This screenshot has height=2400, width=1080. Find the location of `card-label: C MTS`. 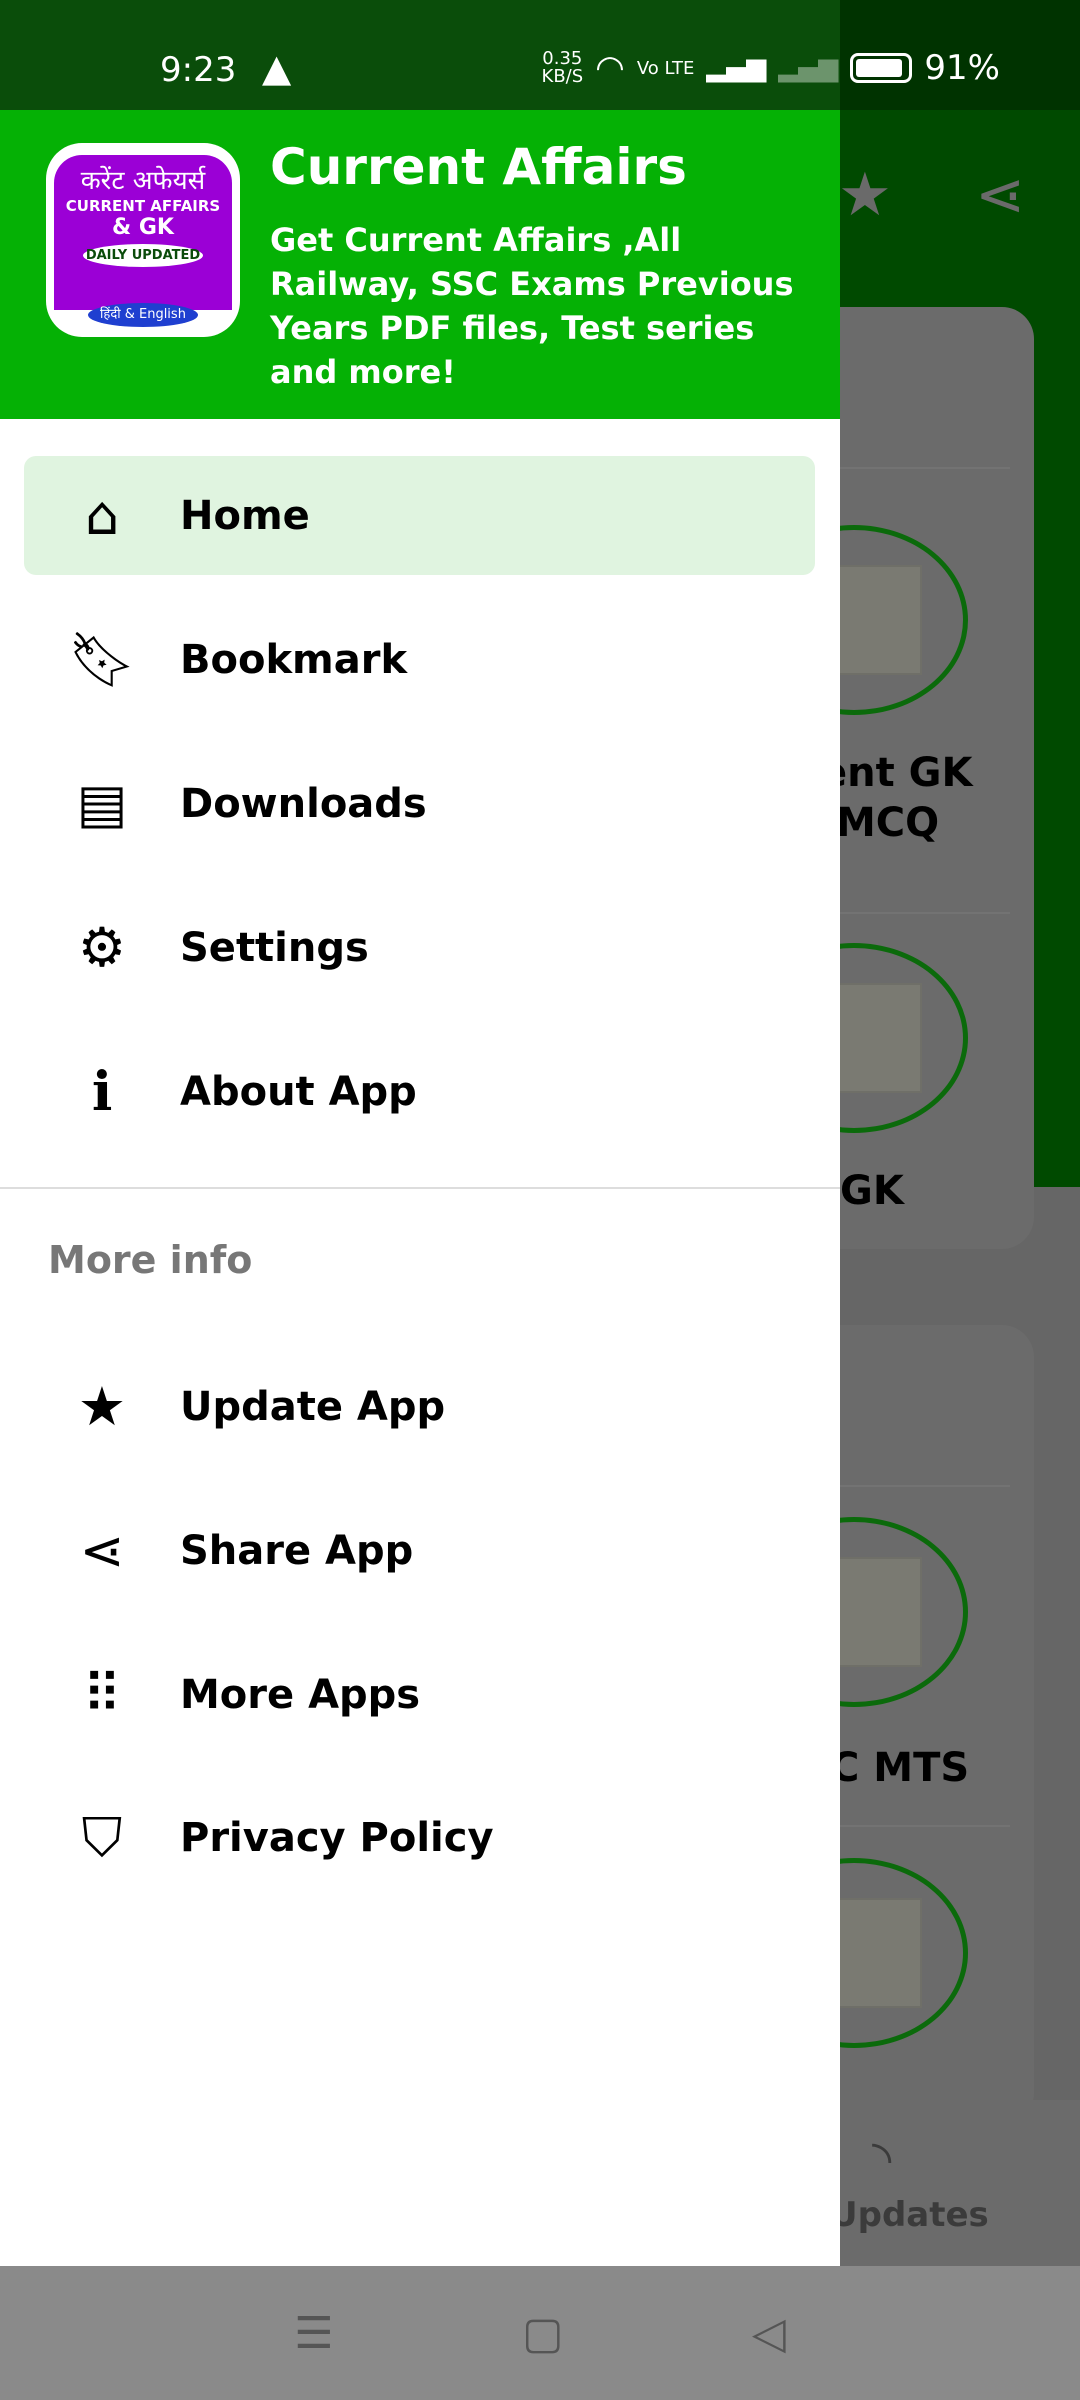

card-label: C MTS is located at coordinates (899, 1768).